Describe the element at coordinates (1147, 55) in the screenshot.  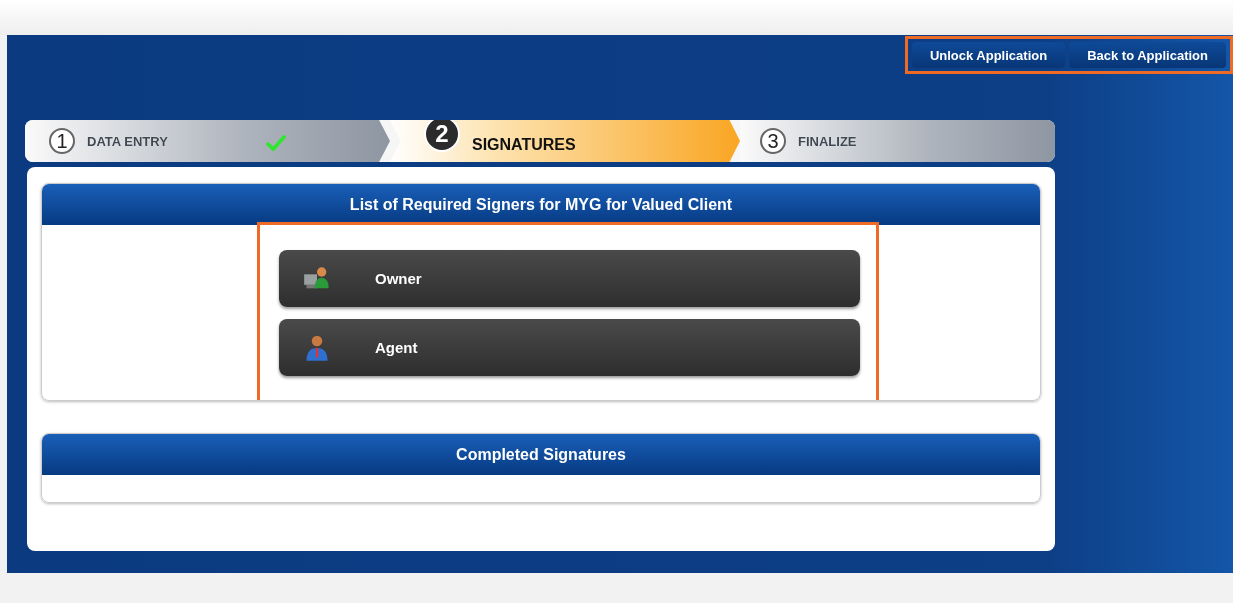
I see `header-button: Back to Application` at that location.